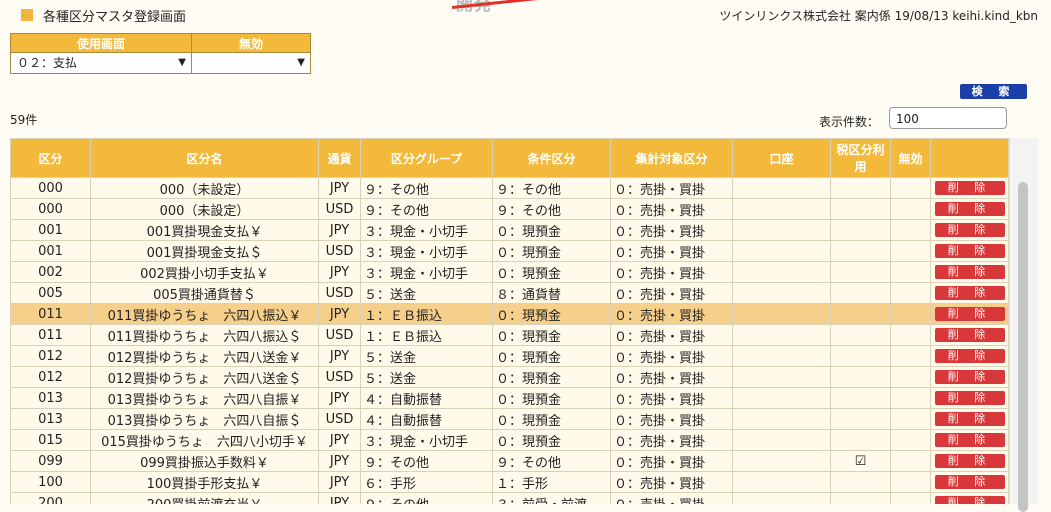 This screenshot has height=512, width=1051. What do you see at coordinates (509, 188) in the screenshot?
I see `table-row: 000 000（未設定） JPY ９：その他 ９：その他 ０：売掛・買掛削 除` at bounding box center [509, 188].